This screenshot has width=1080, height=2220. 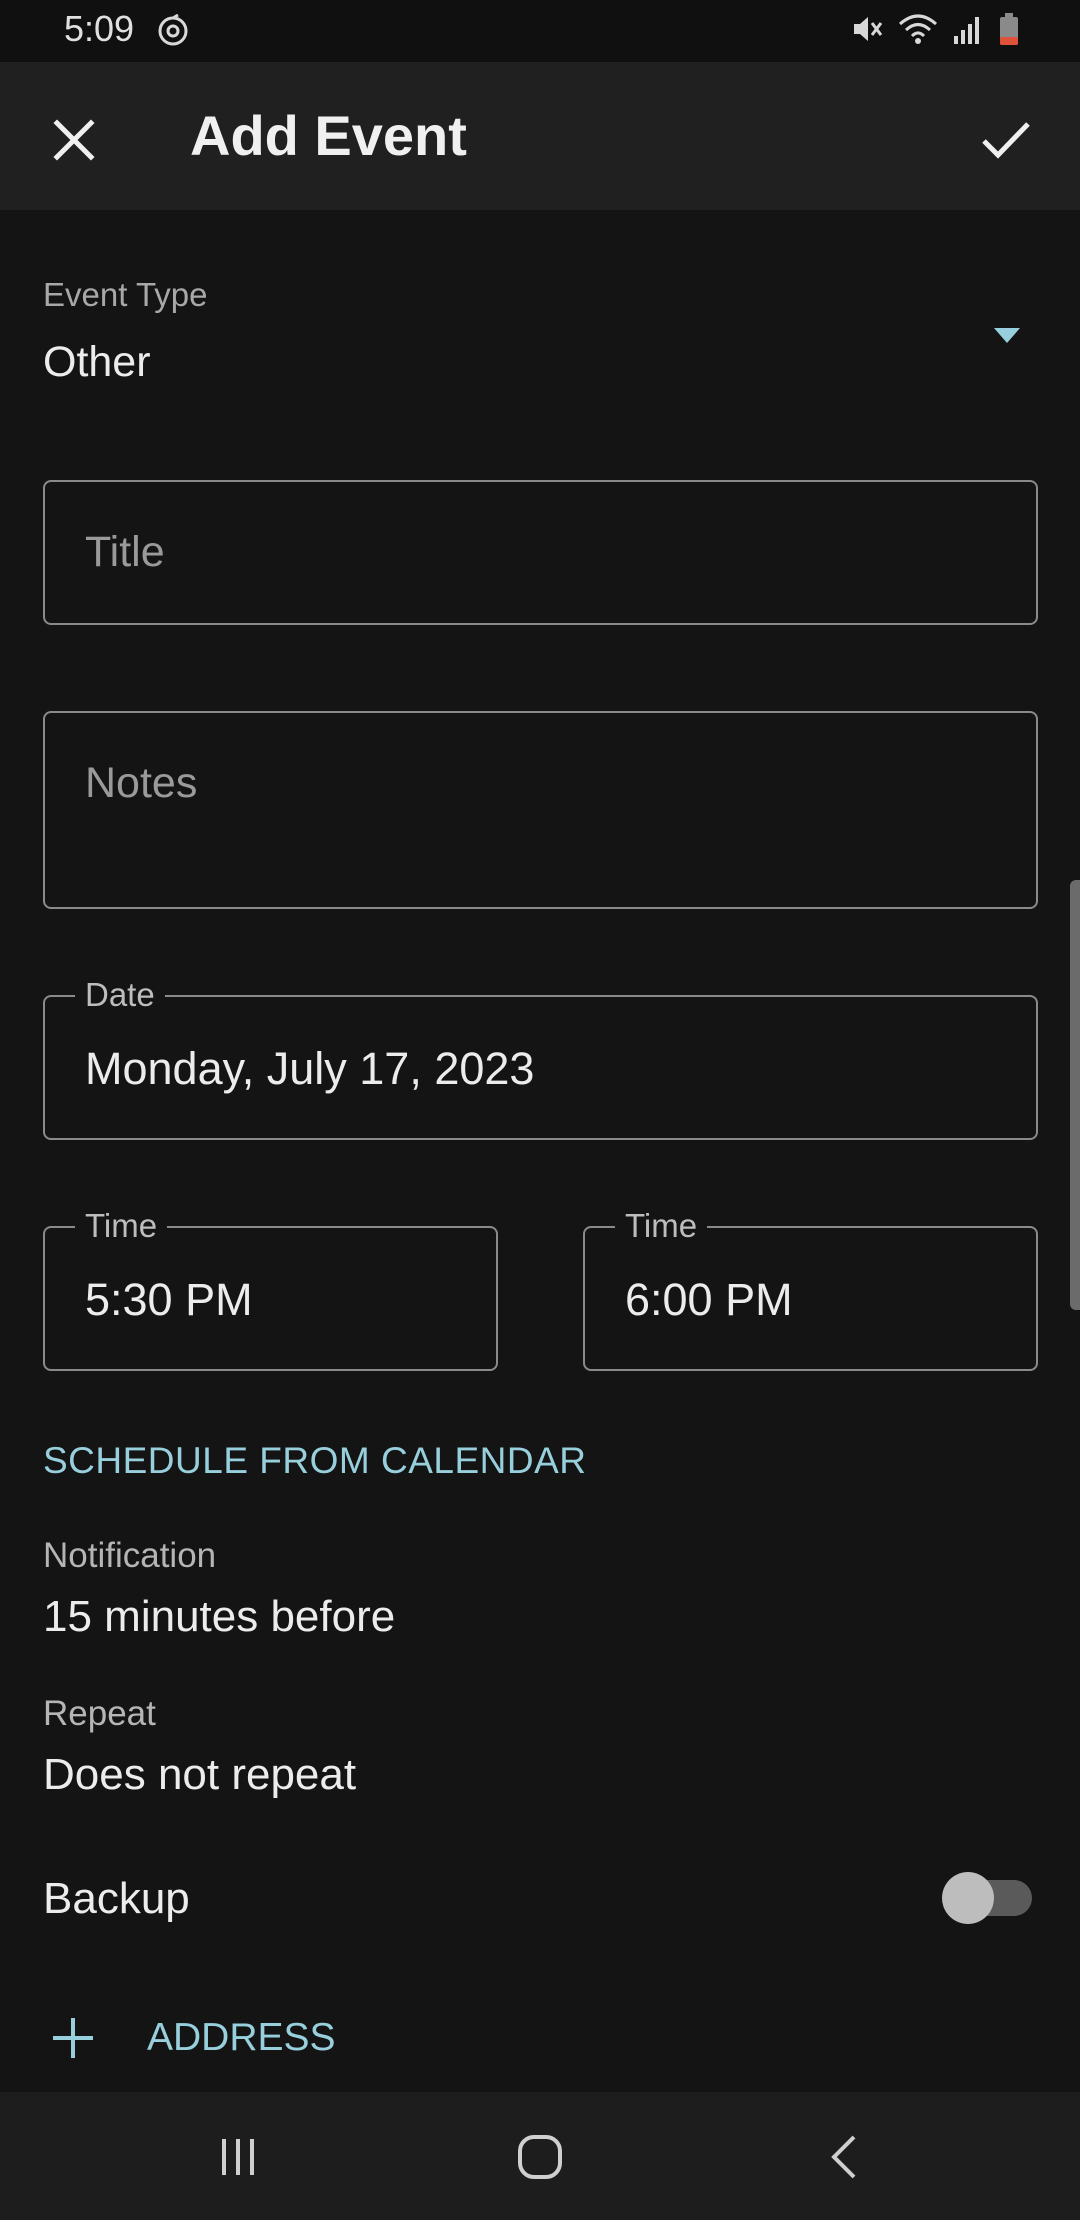 I want to click on repeat-label: Repeat, so click(x=99, y=1713).